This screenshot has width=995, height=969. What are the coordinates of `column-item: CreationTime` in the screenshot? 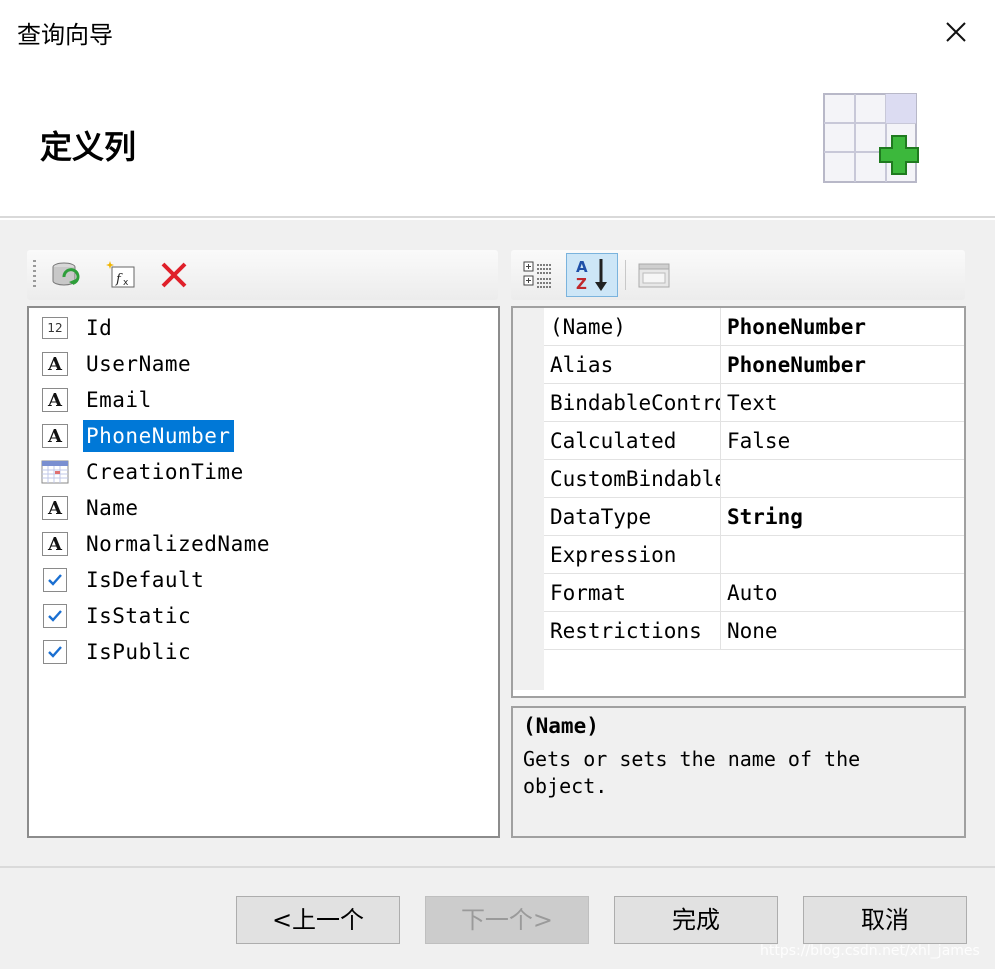 It's located at (144, 472).